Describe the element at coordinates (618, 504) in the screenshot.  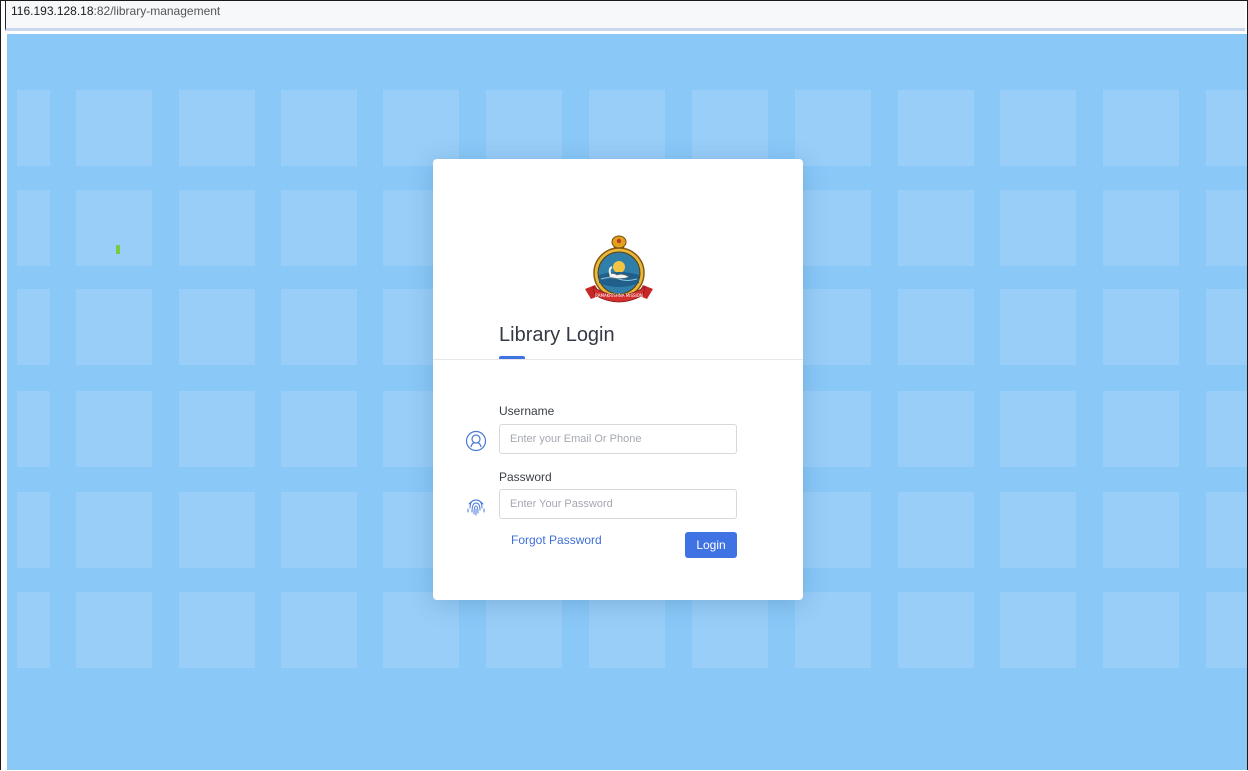
I see `password-input` at that location.